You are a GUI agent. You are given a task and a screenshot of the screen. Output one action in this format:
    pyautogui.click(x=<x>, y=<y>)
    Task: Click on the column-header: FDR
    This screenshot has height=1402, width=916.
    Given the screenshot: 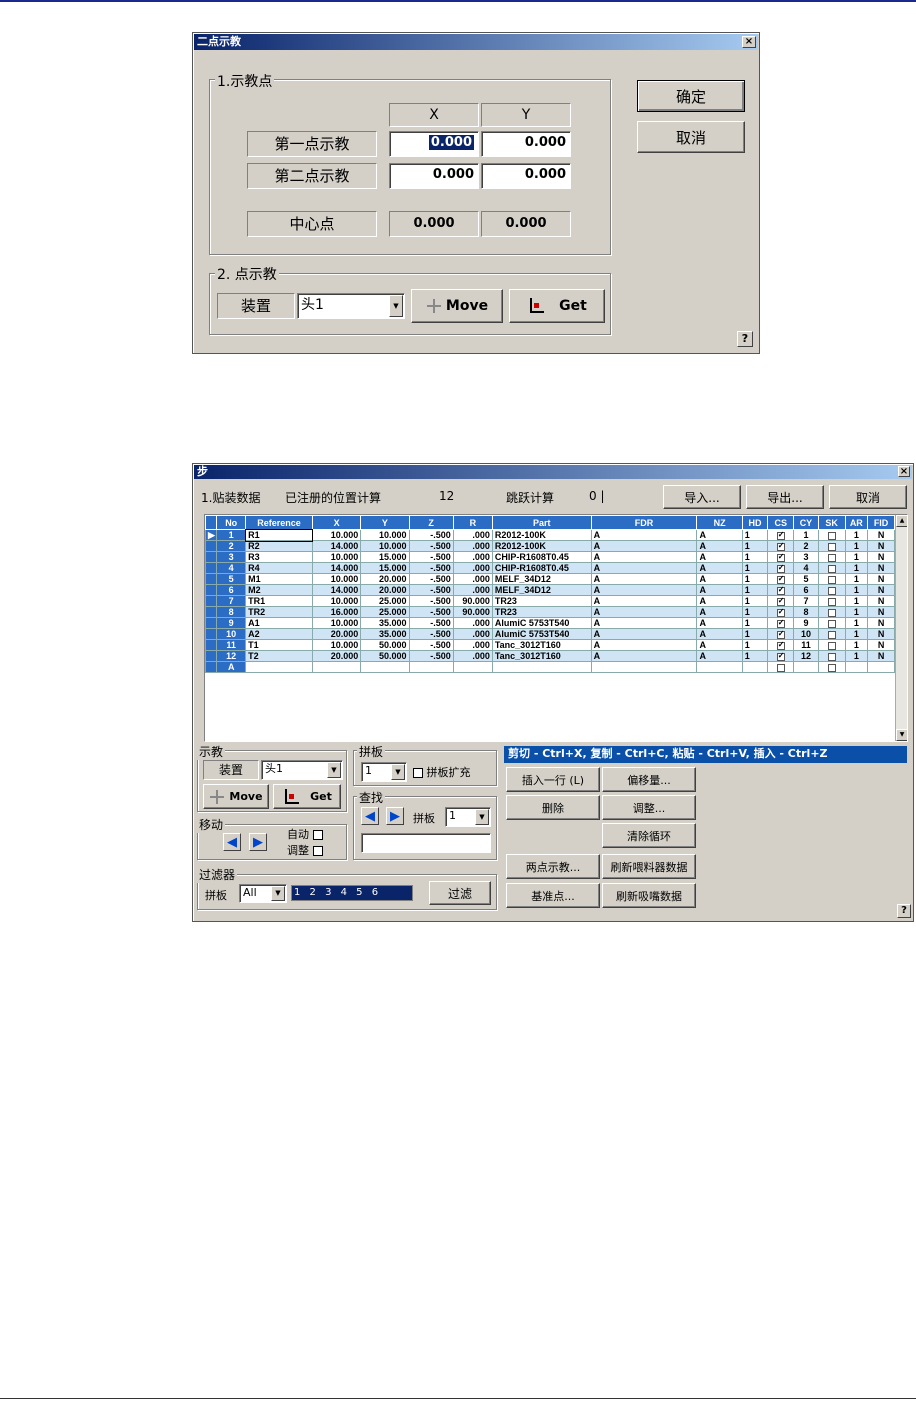 What is the action you would take?
    pyautogui.click(x=644, y=522)
    